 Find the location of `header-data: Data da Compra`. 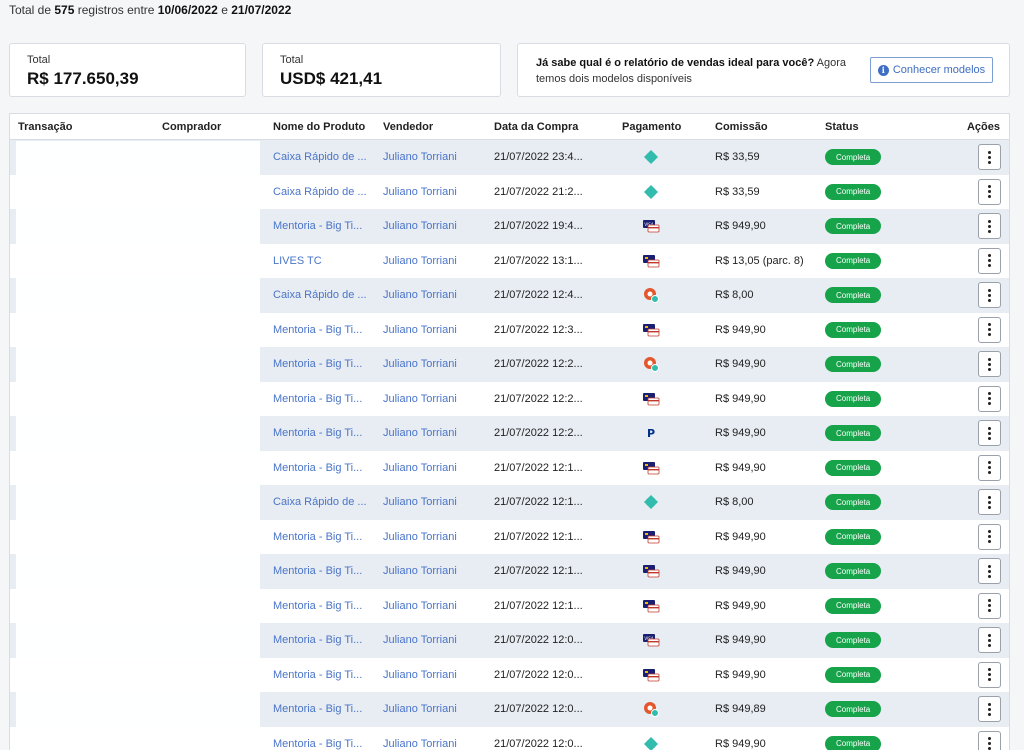

header-data: Data da Compra is located at coordinates (536, 127).